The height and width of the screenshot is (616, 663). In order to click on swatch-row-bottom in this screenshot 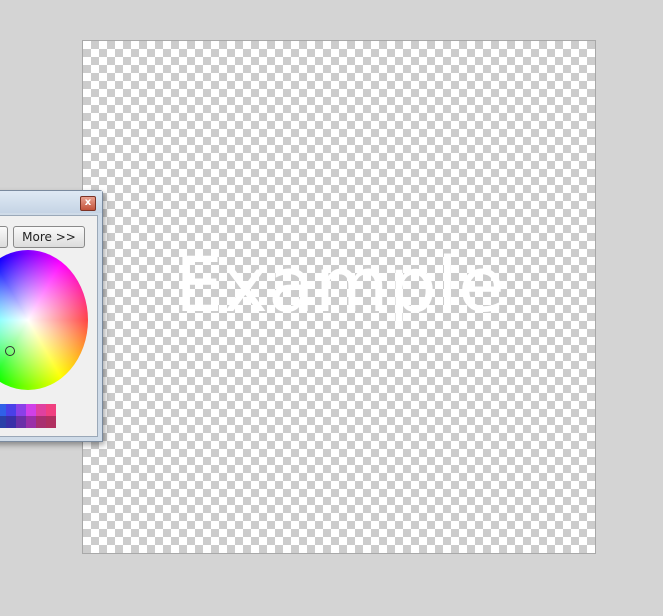, I will do `click(29, 422)`.